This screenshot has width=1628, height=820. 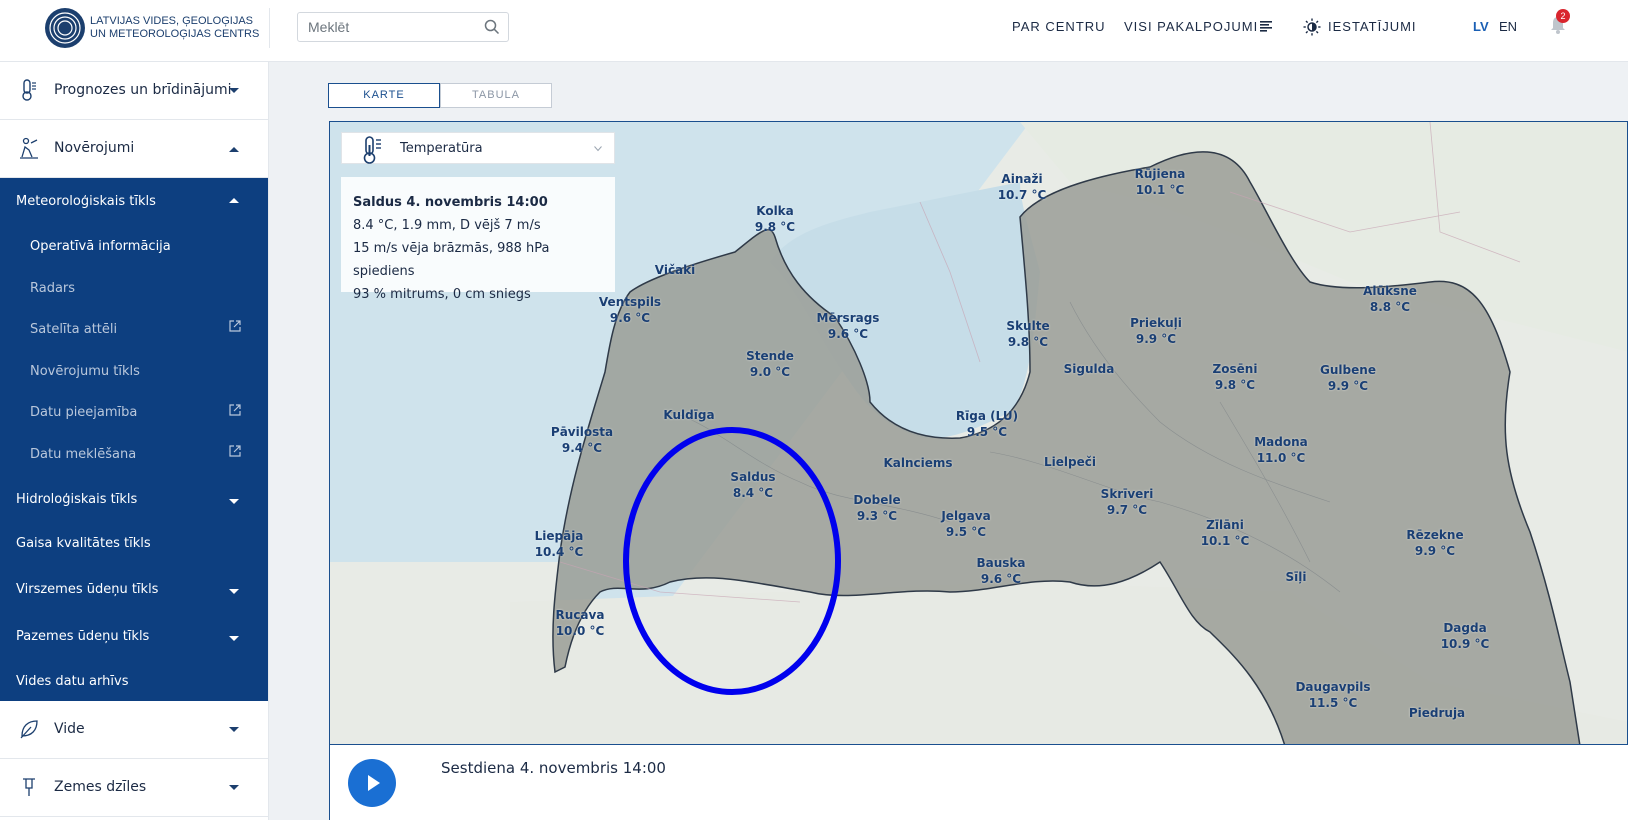 I want to click on station-name: Priekuļi, so click(x=1156, y=323).